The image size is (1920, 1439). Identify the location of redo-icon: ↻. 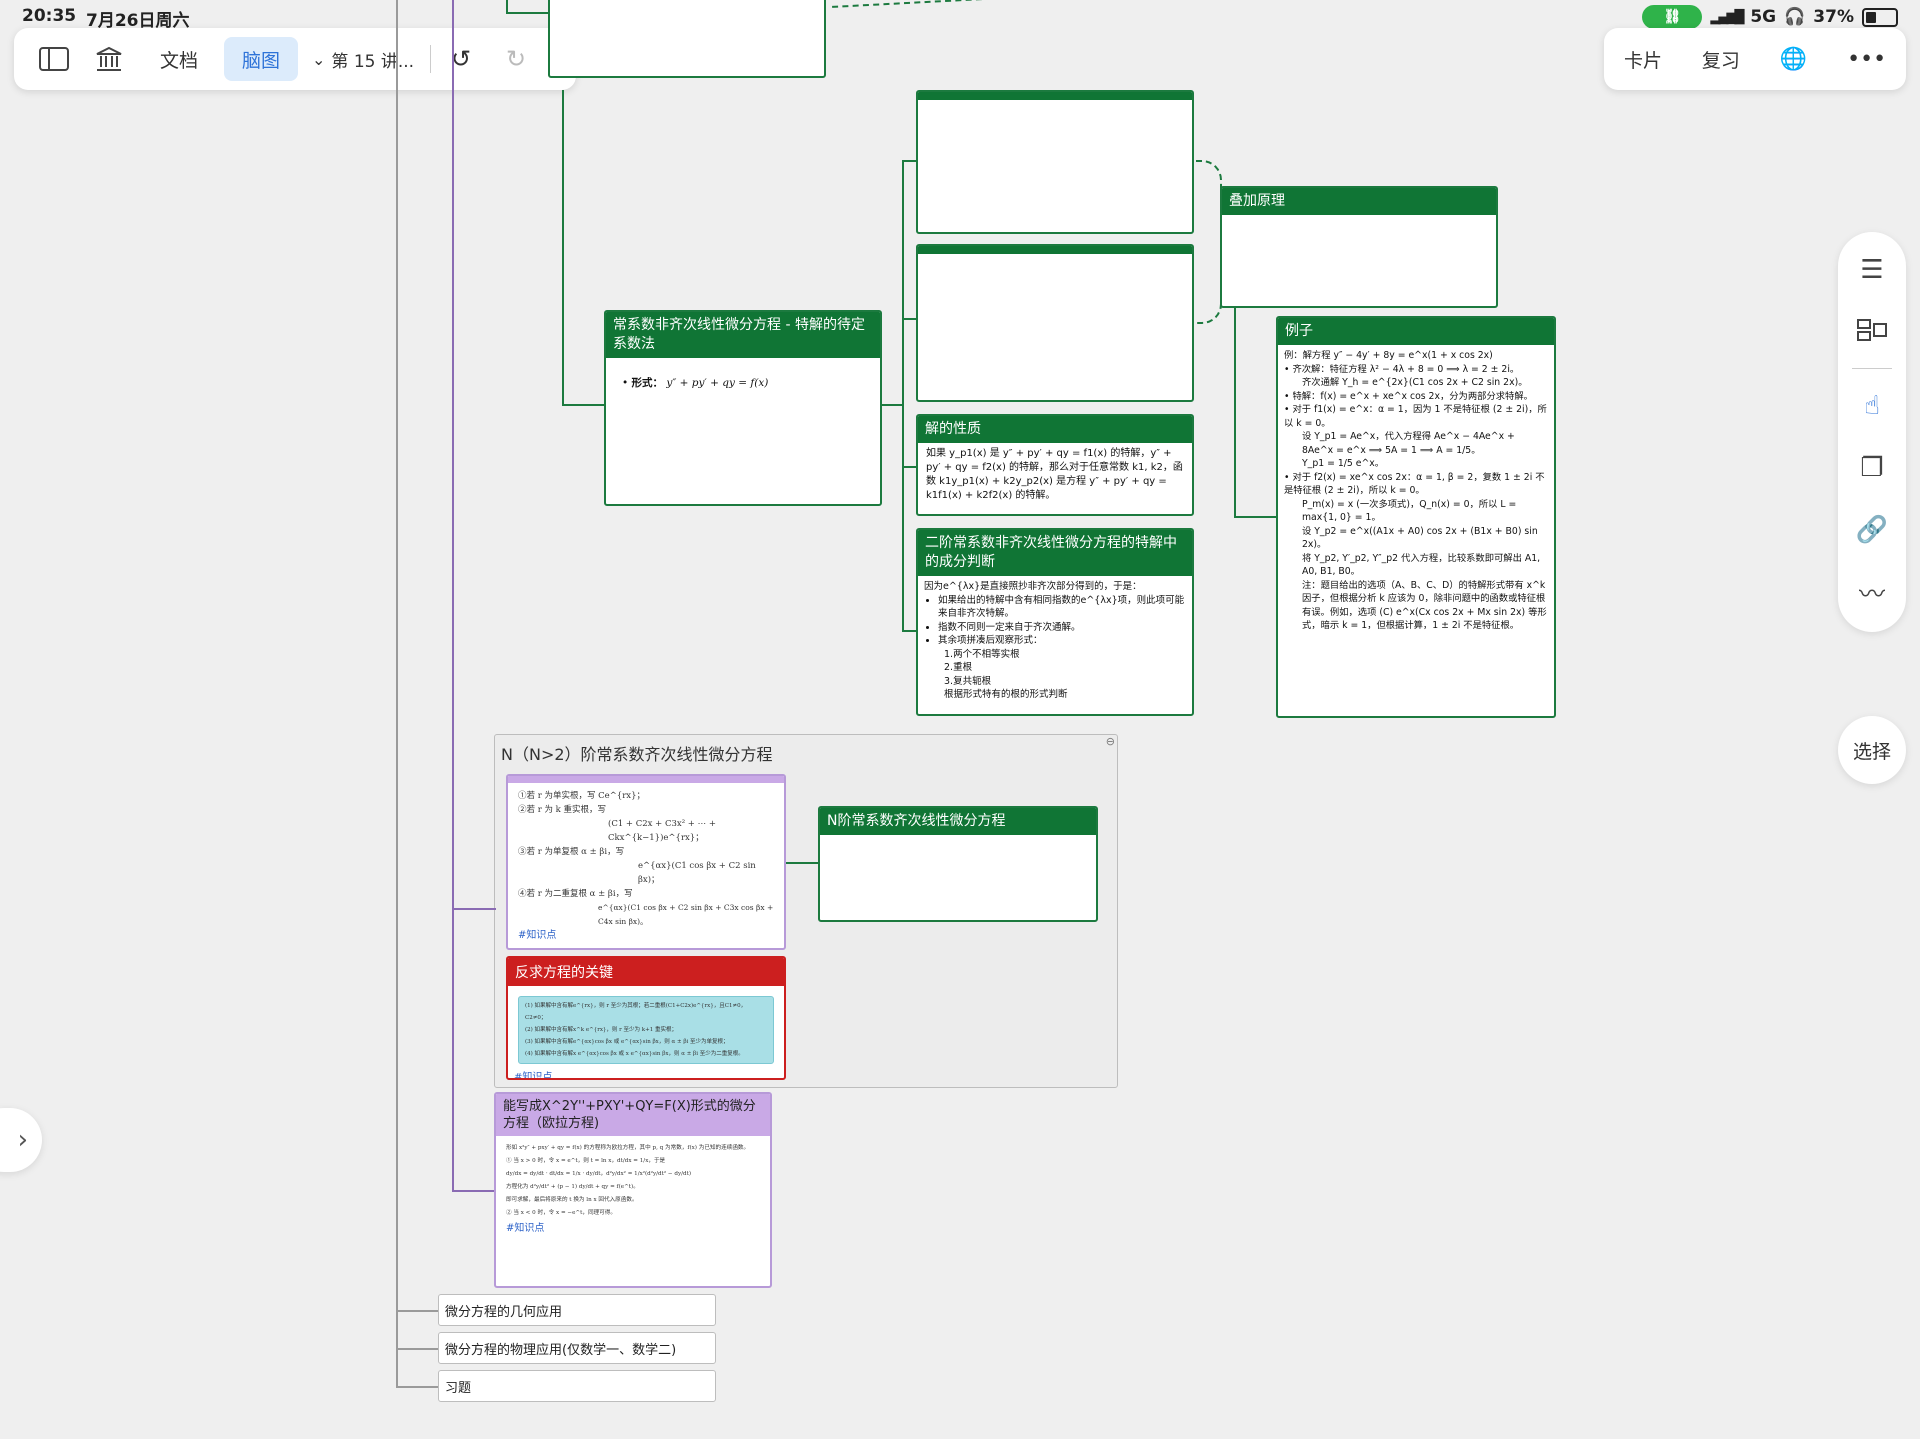
(516, 59).